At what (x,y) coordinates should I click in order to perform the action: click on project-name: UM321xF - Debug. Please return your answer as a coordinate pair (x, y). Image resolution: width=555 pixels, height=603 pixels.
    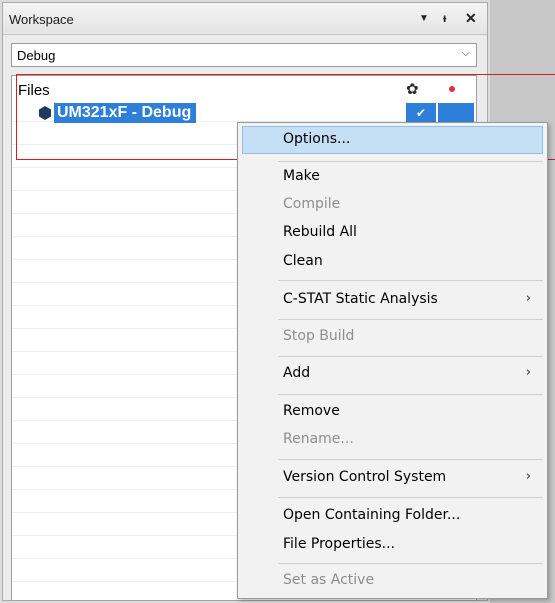
    Looking at the image, I should click on (125, 113).